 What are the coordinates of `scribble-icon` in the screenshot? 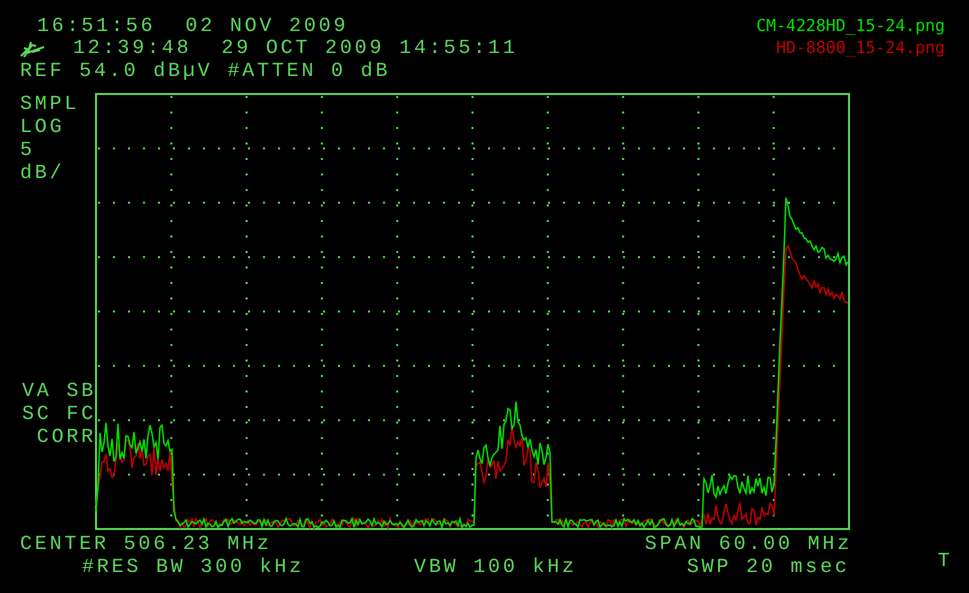 It's located at (33, 49).